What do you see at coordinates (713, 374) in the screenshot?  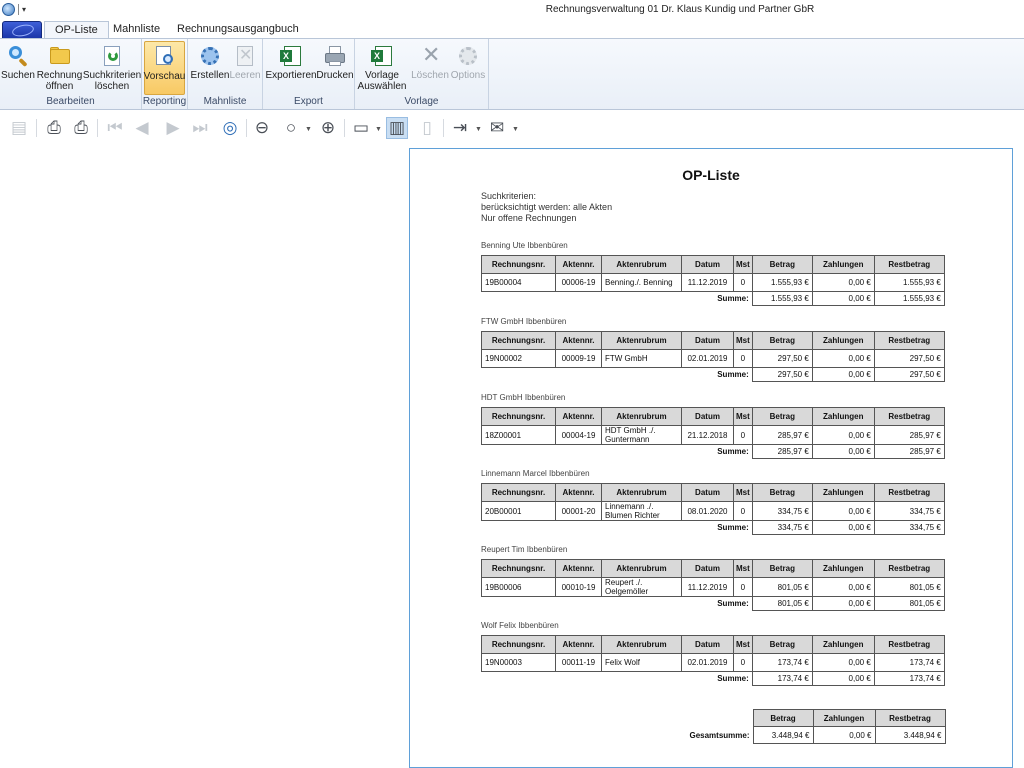 I see `sum-row: Summe: 297,50 €0,00 €297,50 €` at bounding box center [713, 374].